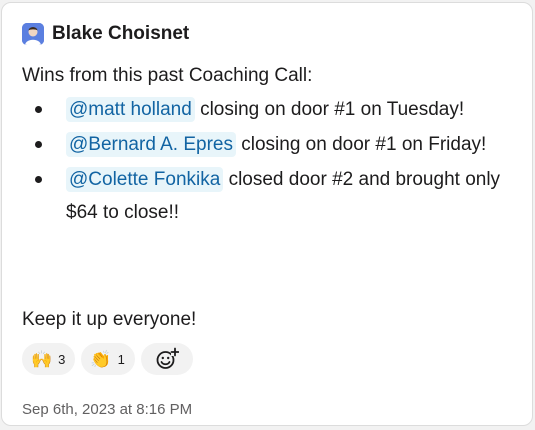 Image resolution: width=535 pixels, height=430 pixels. What do you see at coordinates (151, 144) in the screenshot?
I see `user-mention: @Bernard A. Epres` at bounding box center [151, 144].